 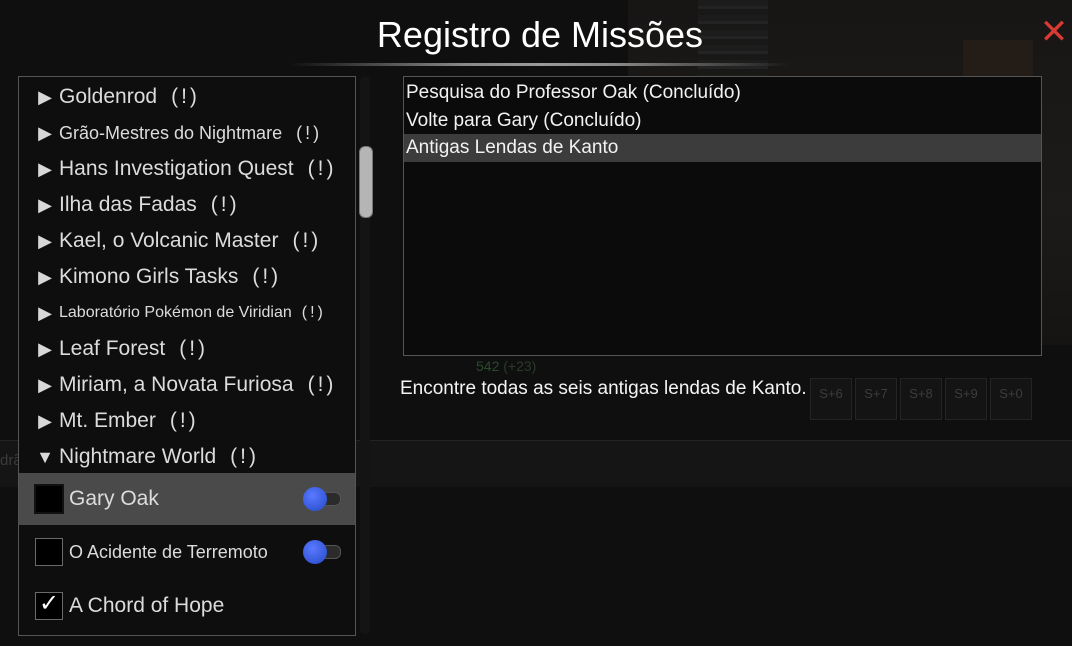 I want to click on experience-readout: 542 (+23), so click(x=506, y=366).